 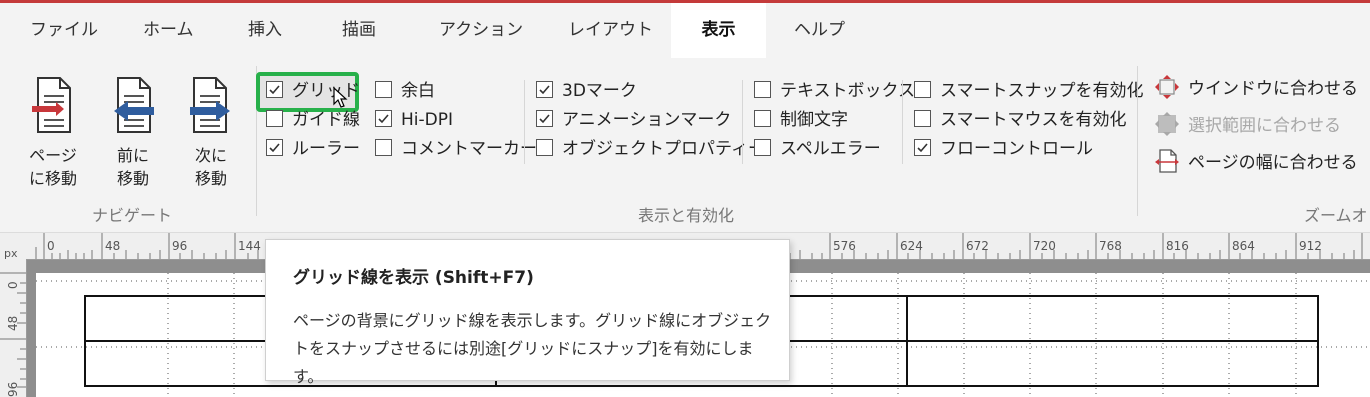 I want to click on next-page-button: 次に 移動, so click(x=211, y=133).